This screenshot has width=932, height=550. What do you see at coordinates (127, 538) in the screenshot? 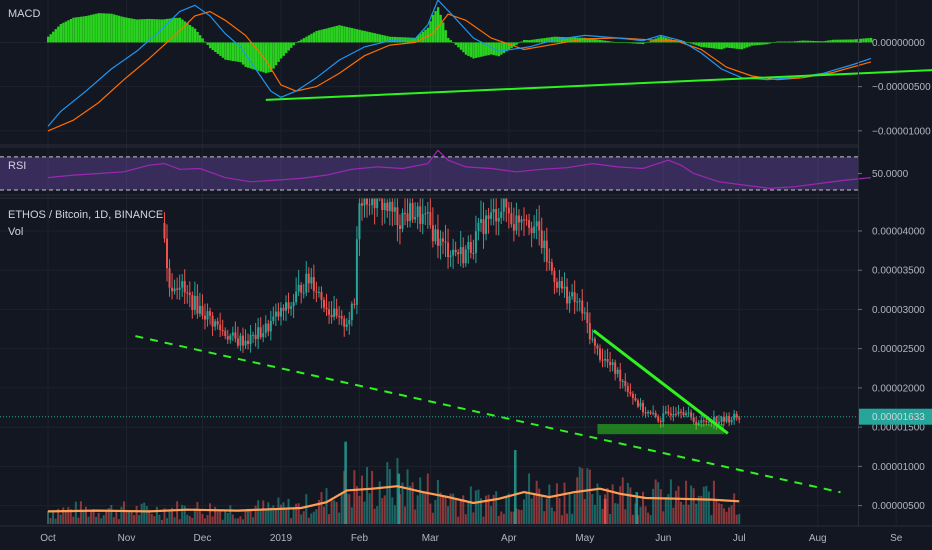
I see `time-axis-label: Nov` at bounding box center [127, 538].